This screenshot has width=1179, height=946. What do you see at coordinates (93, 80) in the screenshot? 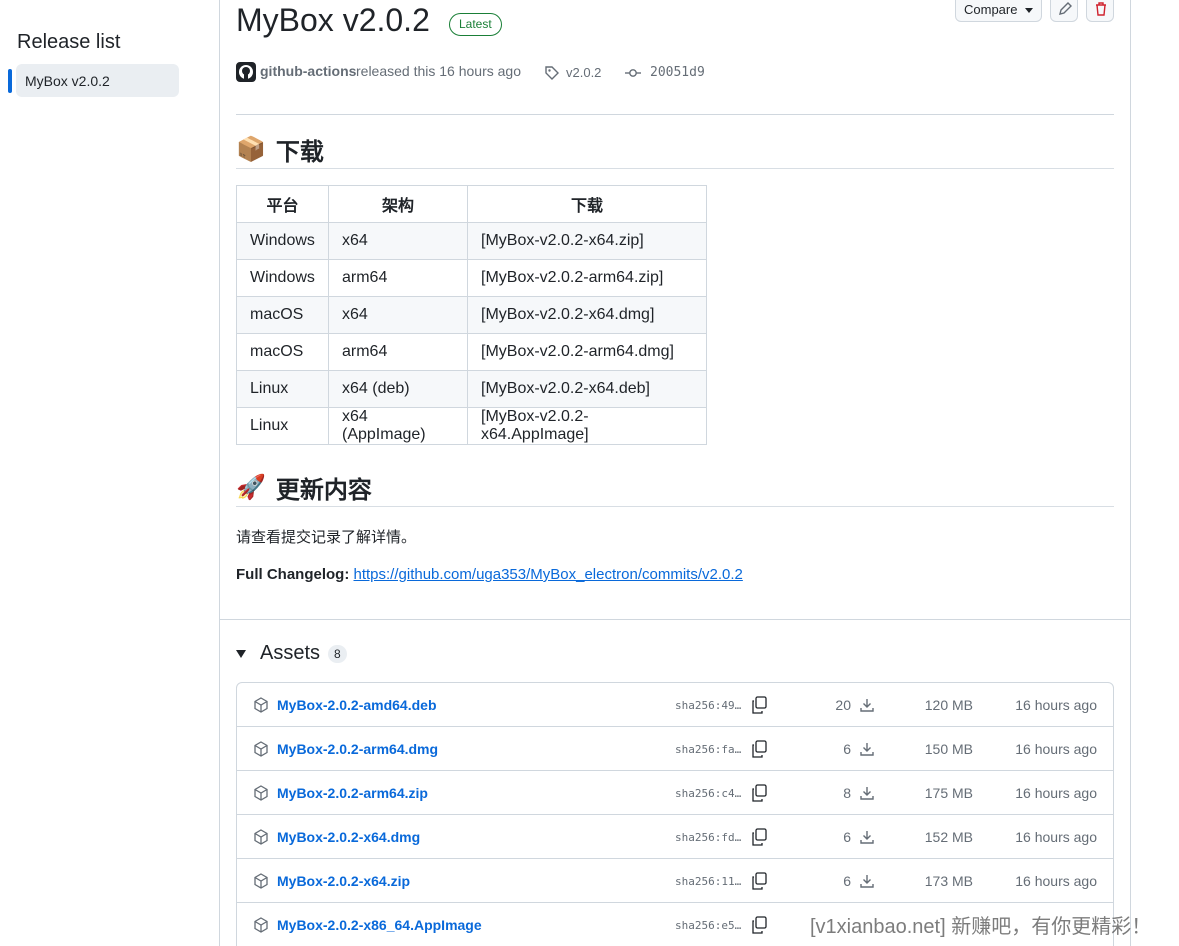
I see `sidebar-item-mybox-v2-0-2: MyBox v2.0.2` at bounding box center [93, 80].